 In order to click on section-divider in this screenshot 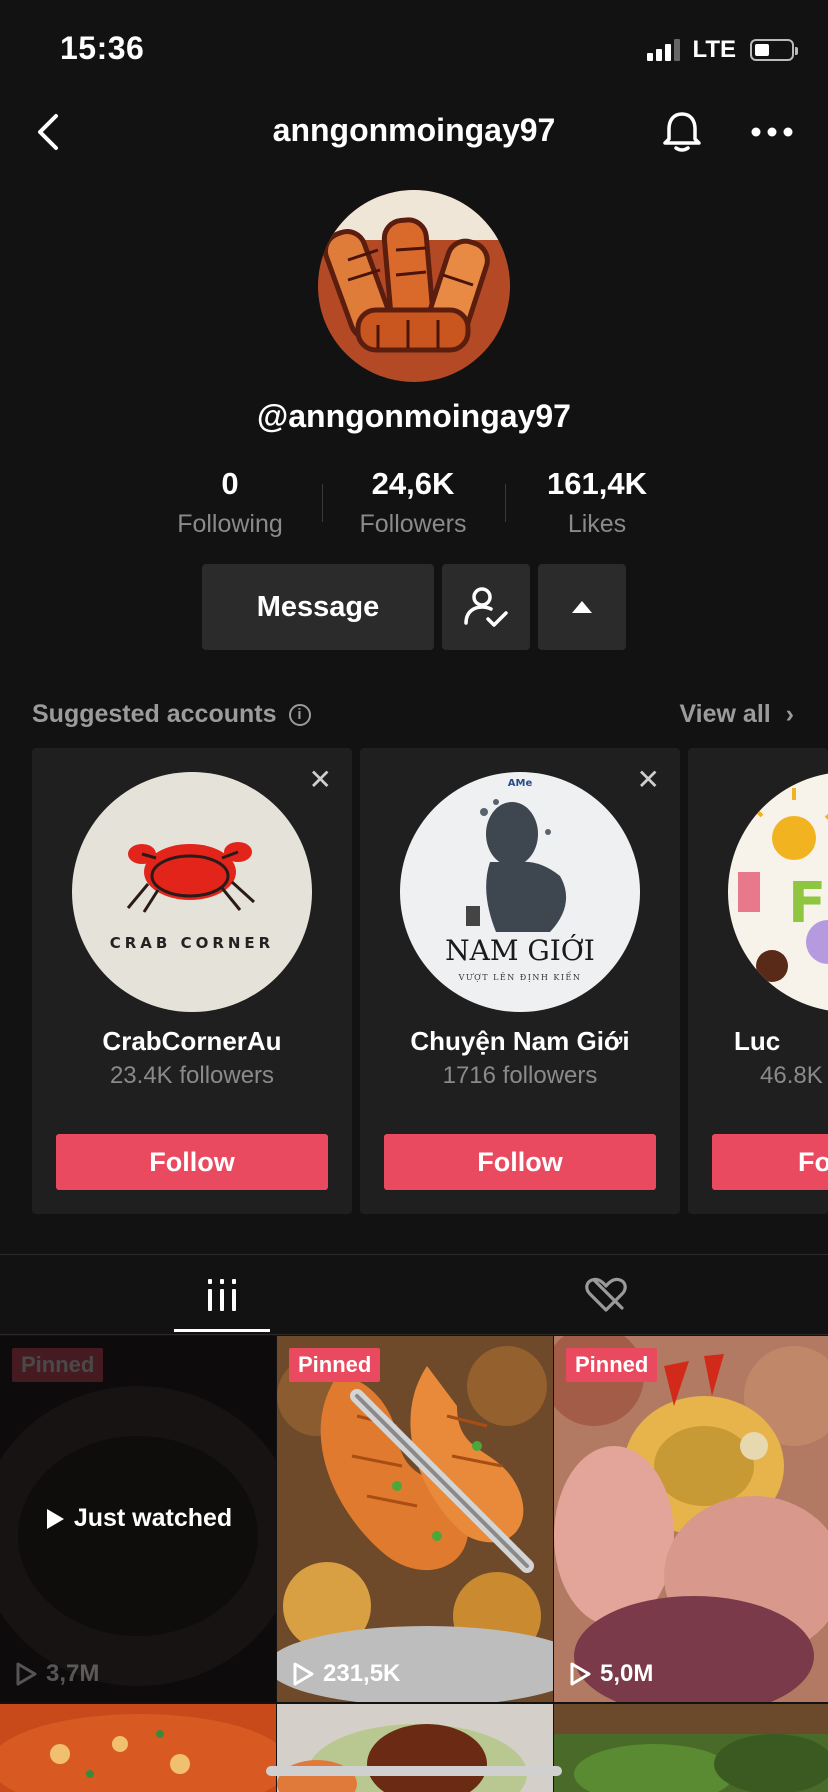, I will do `click(414, 1254)`.